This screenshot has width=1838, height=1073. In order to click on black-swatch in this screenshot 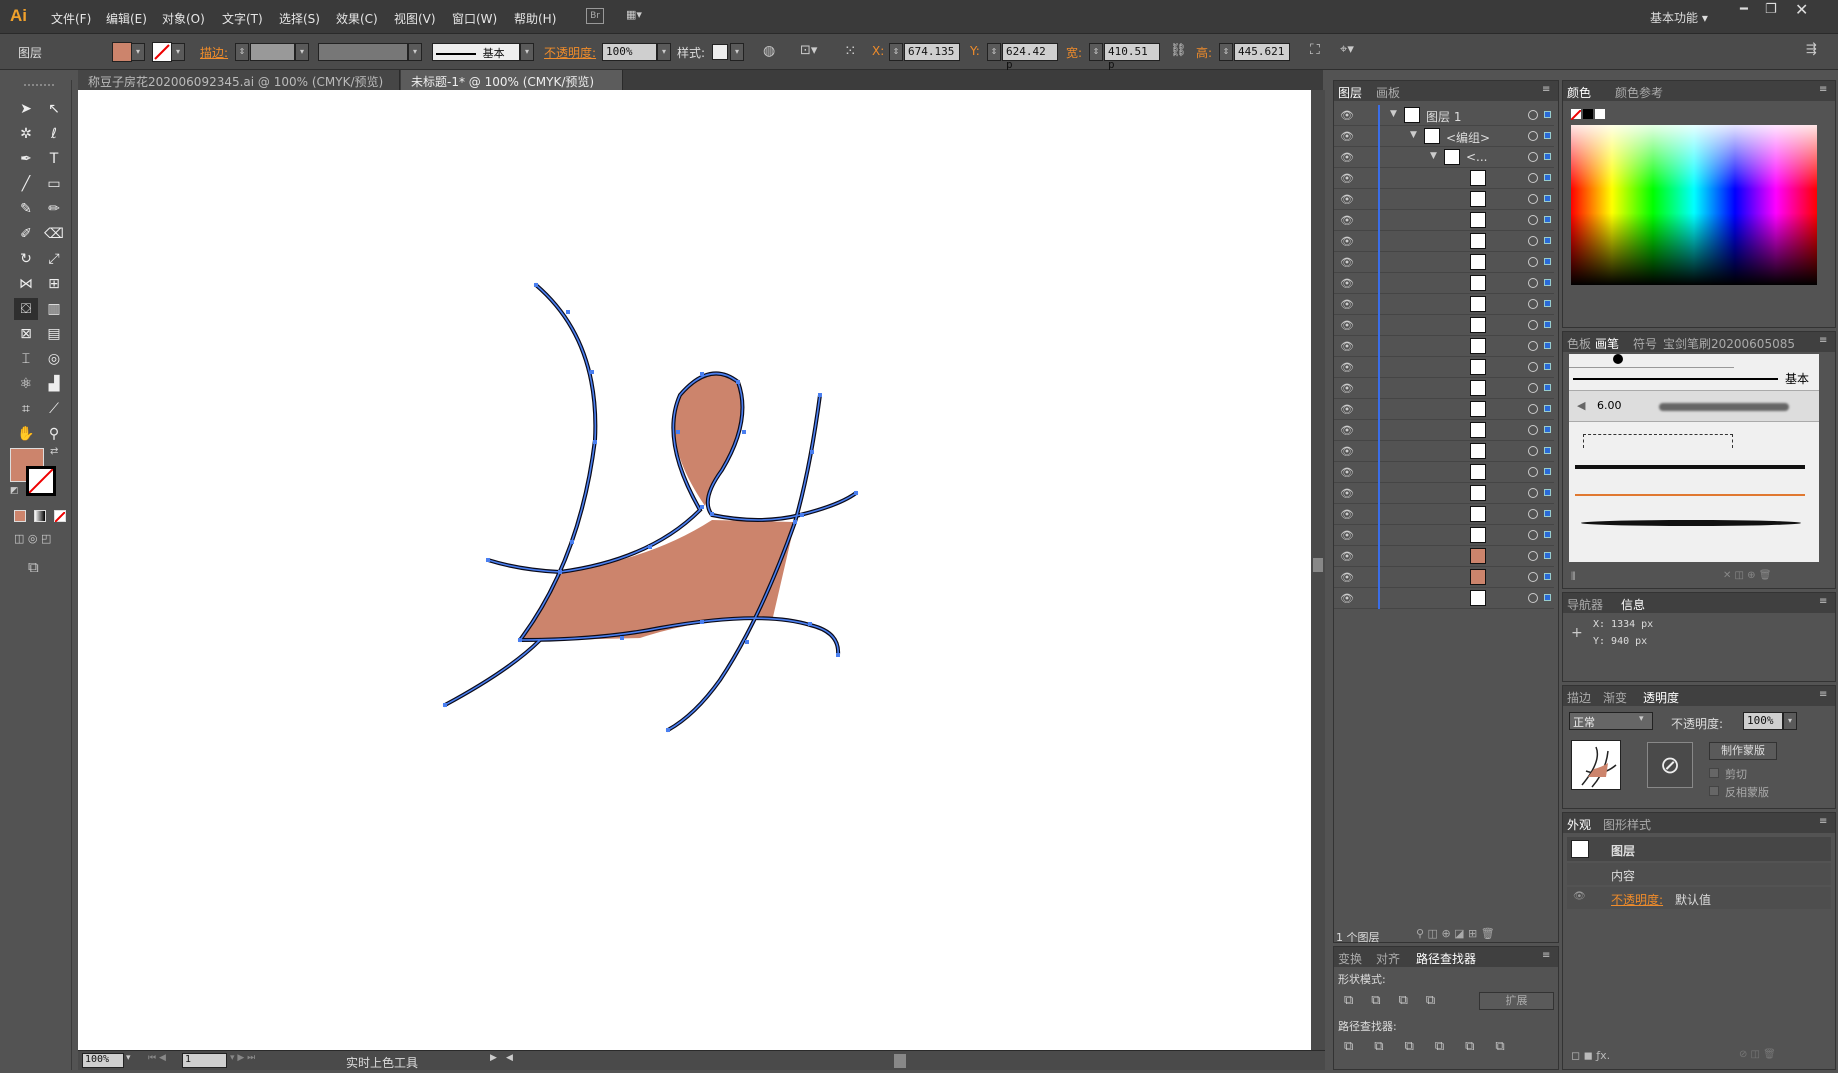, I will do `click(1588, 114)`.